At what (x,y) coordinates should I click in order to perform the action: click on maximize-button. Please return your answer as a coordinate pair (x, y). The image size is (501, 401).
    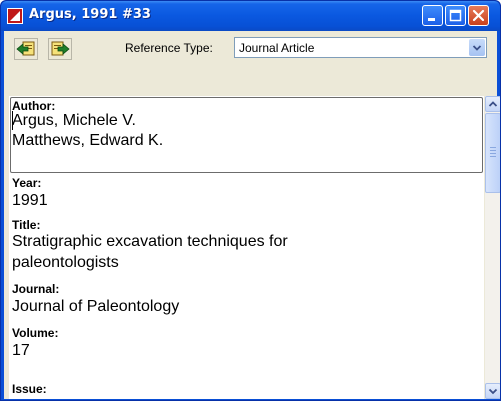
    Looking at the image, I should click on (455, 15).